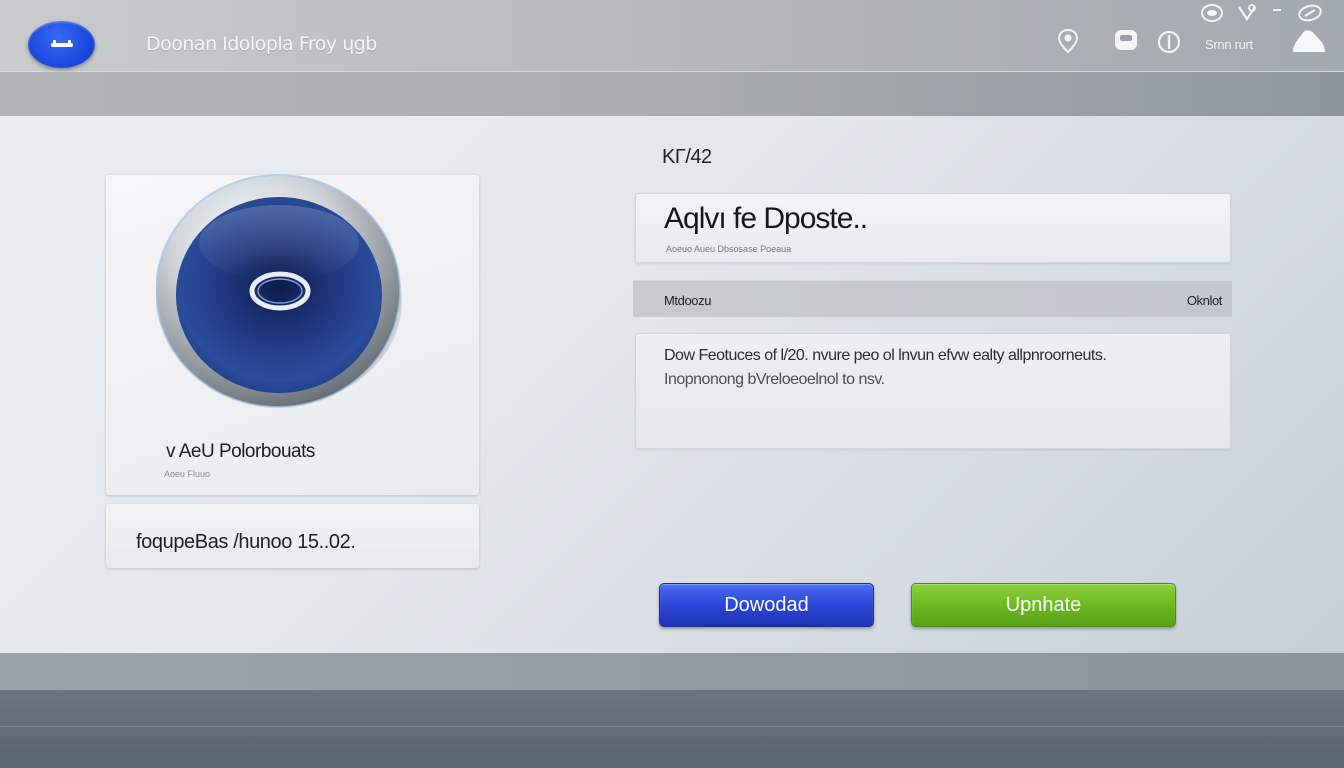  What do you see at coordinates (1068, 41) in the screenshot?
I see `location-icon` at bounding box center [1068, 41].